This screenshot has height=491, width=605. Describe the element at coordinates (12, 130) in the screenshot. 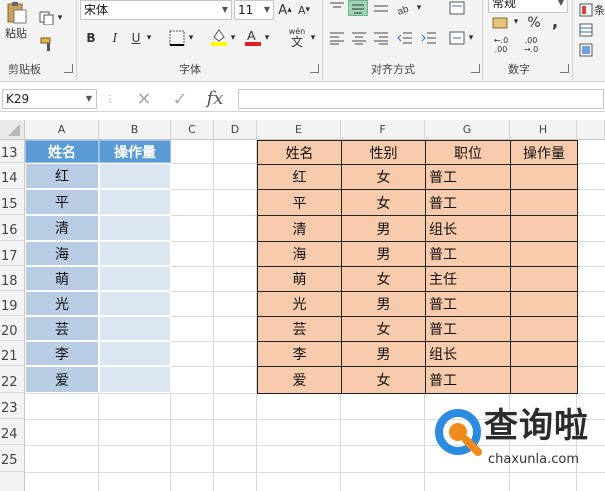

I see `select-all-corner` at that location.